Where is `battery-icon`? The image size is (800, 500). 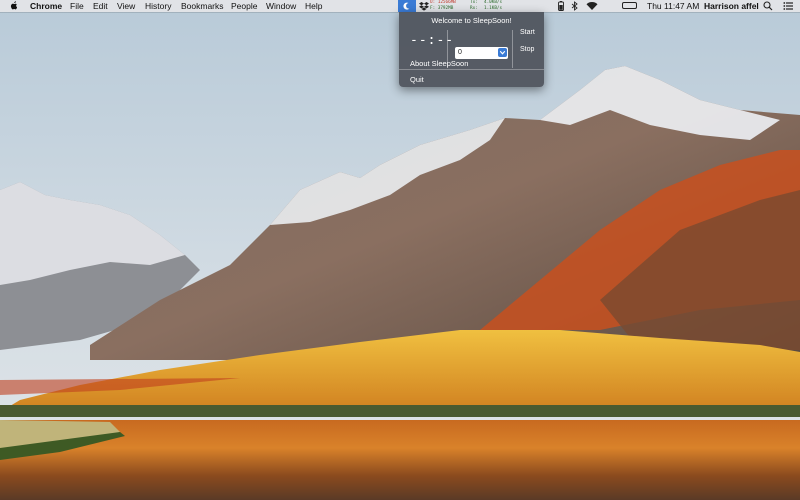 battery-icon is located at coordinates (629, 5).